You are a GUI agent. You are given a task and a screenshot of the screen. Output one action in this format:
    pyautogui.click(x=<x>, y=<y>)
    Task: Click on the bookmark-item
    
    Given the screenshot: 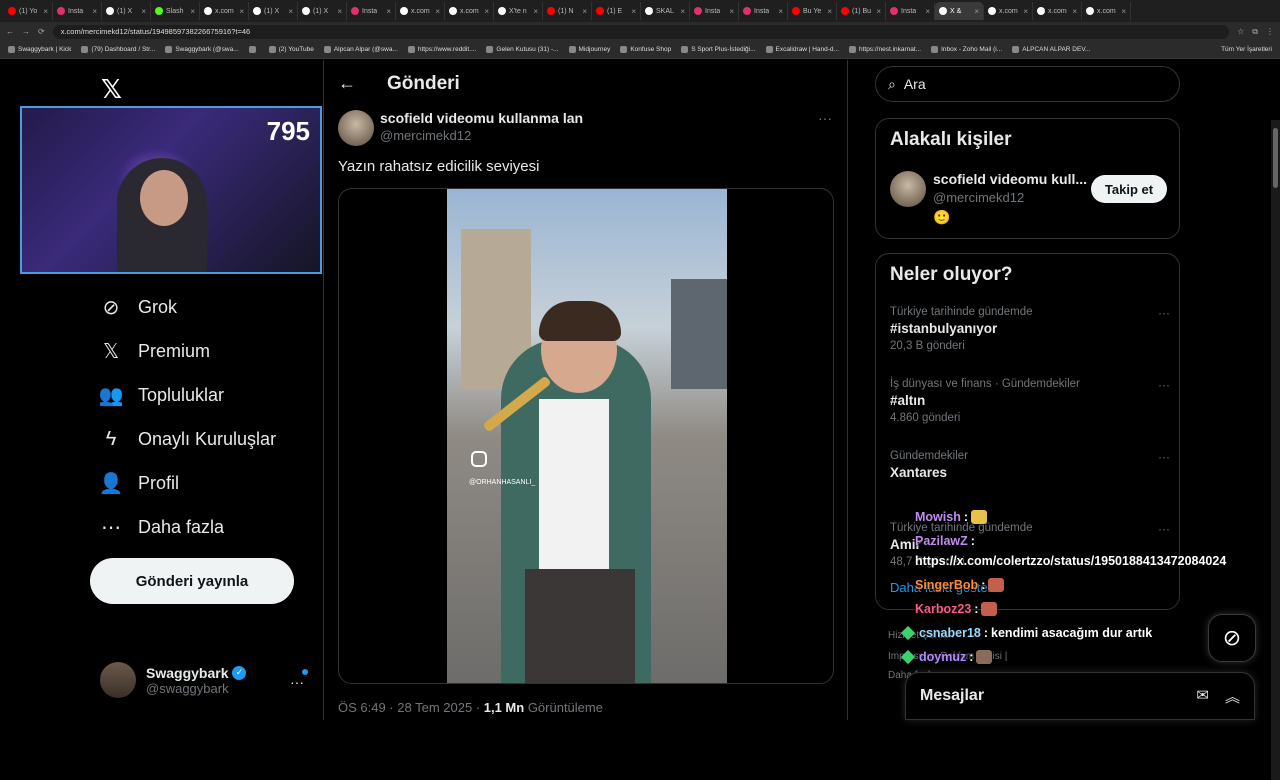 What is the action you would take?
    pyautogui.click(x=253, y=49)
    